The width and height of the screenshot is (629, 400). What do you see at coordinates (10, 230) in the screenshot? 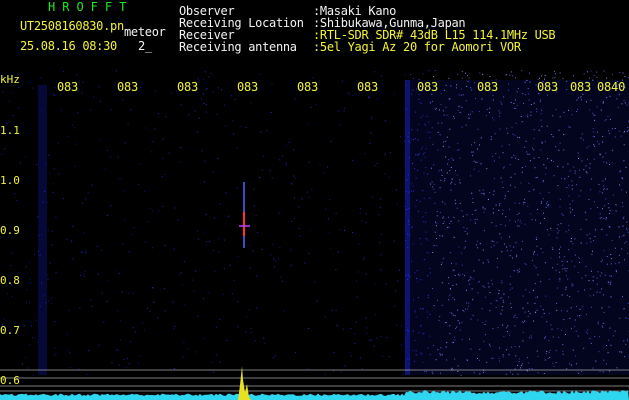
I see `y-tick-label: 0.9` at bounding box center [10, 230].